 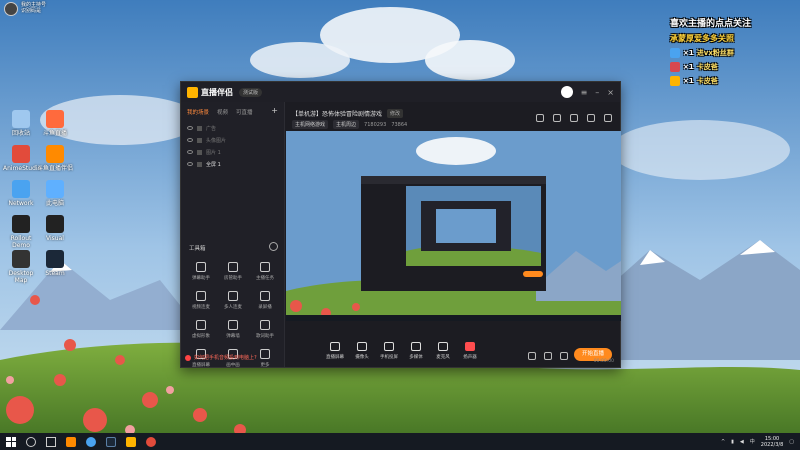 What do you see at coordinates (742, 442) in the screenshot?
I see `volume-icon: ◀` at bounding box center [742, 442].